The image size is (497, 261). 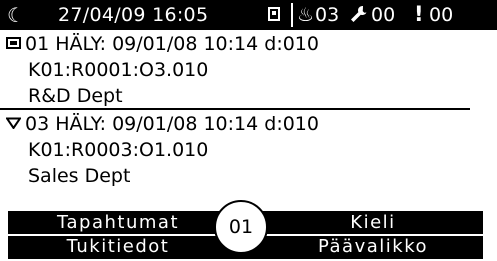 What do you see at coordinates (359, 15) in the screenshot?
I see `wrench-icon` at bounding box center [359, 15].